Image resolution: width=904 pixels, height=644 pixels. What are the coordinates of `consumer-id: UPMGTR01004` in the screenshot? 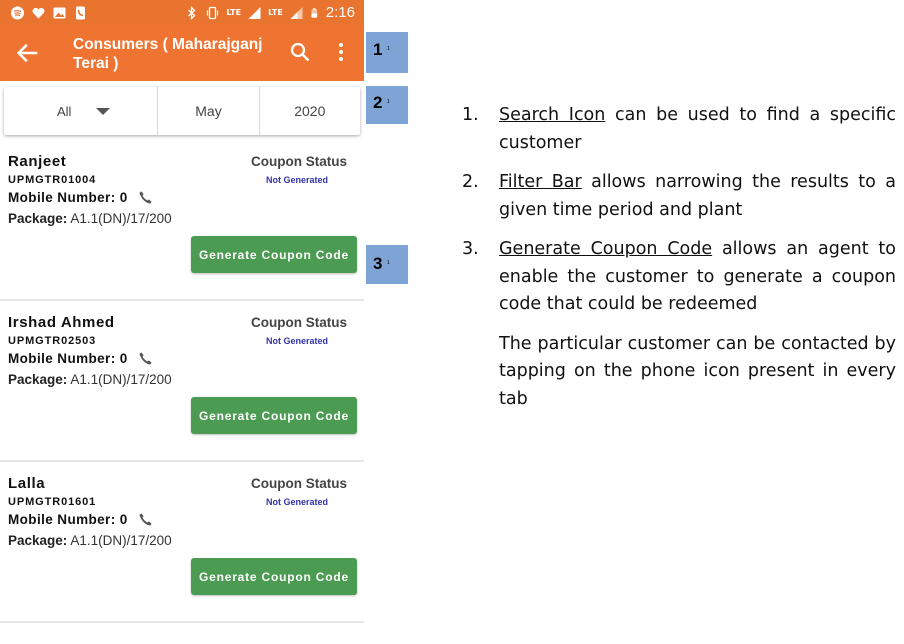 It's located at (52, 180).